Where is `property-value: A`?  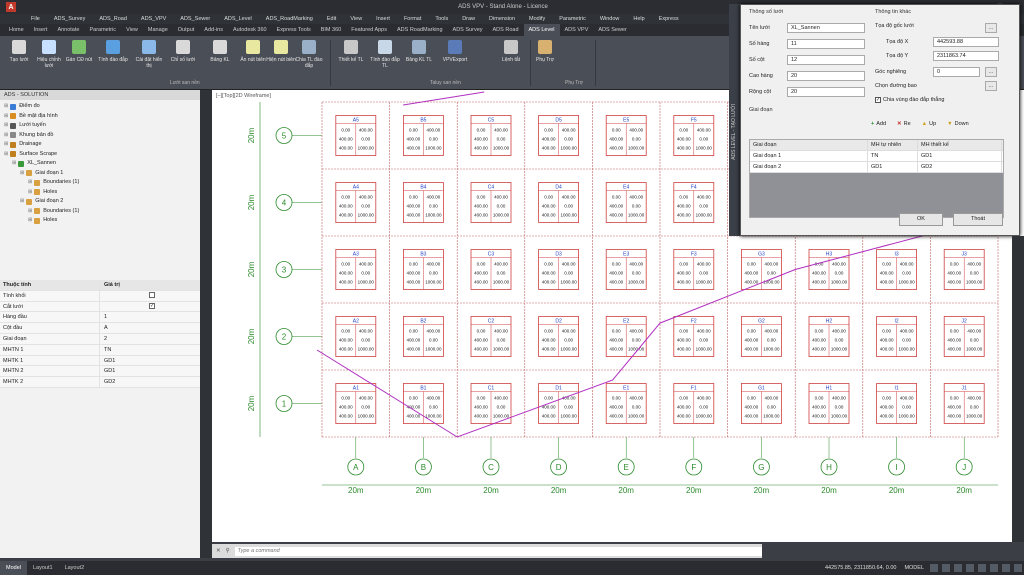 property-value: A is located at coordinates (155, 328).